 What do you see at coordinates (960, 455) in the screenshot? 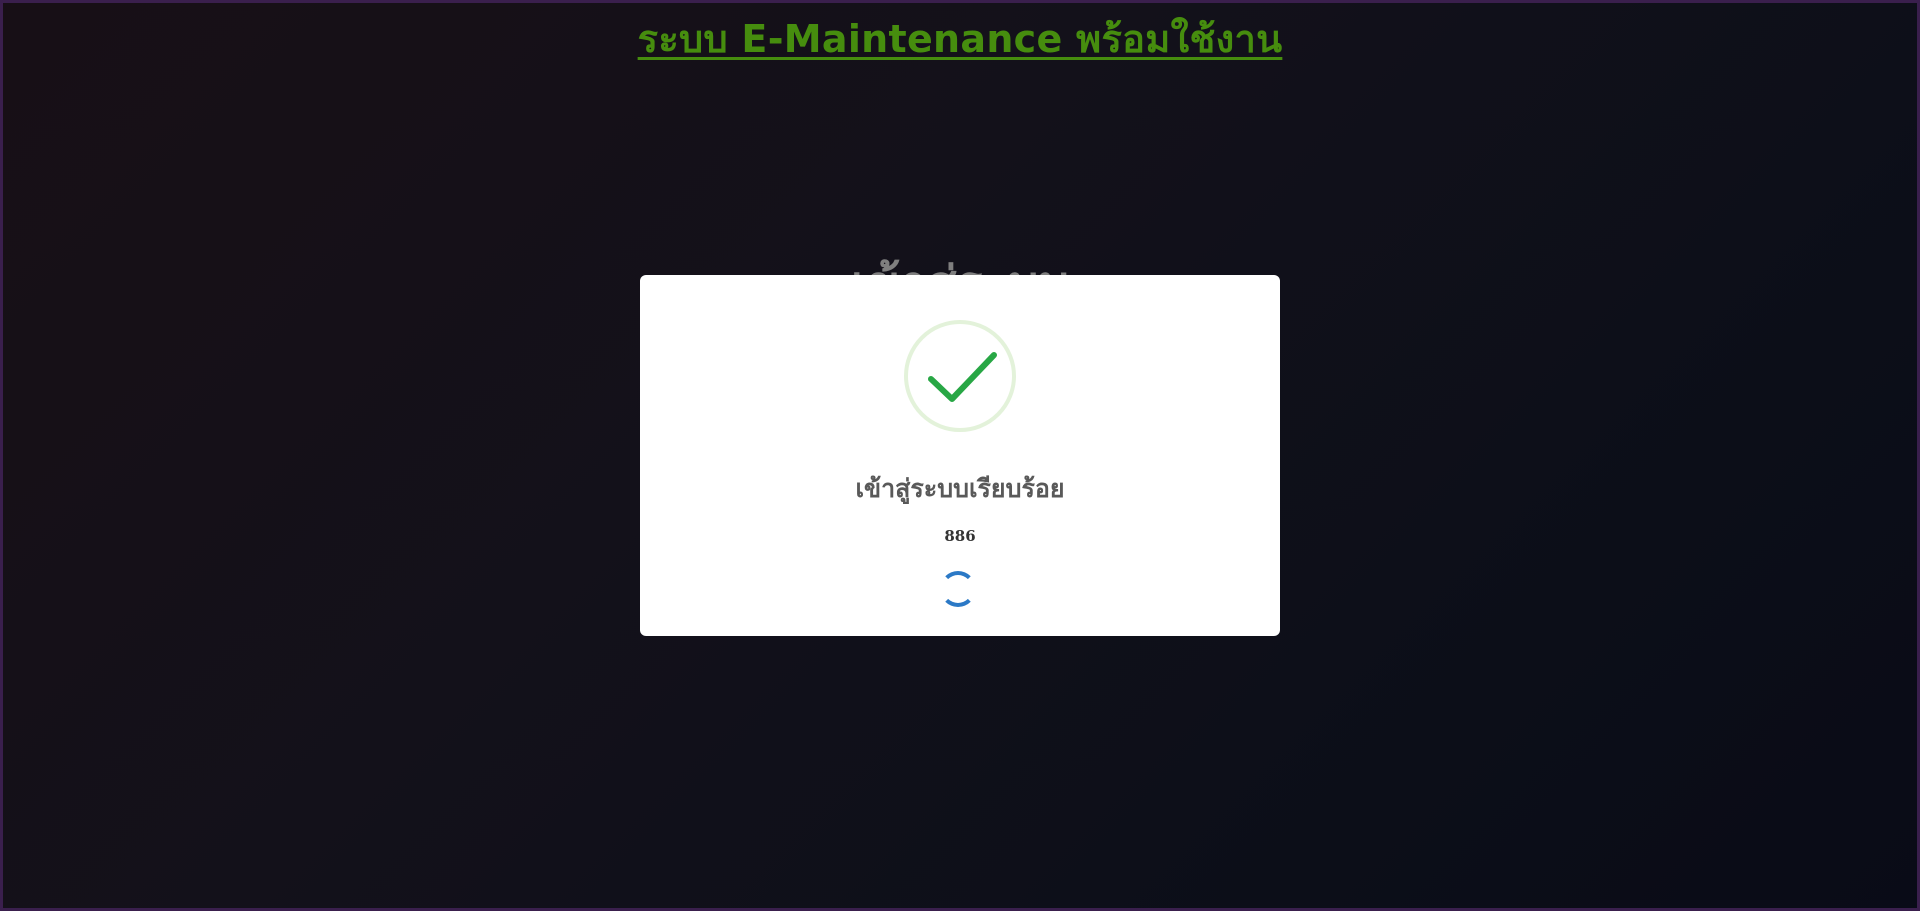
I see `success-dialog: เข้าสู่ระบบเรียบร้อย 886` at bounding box center [960, 455].